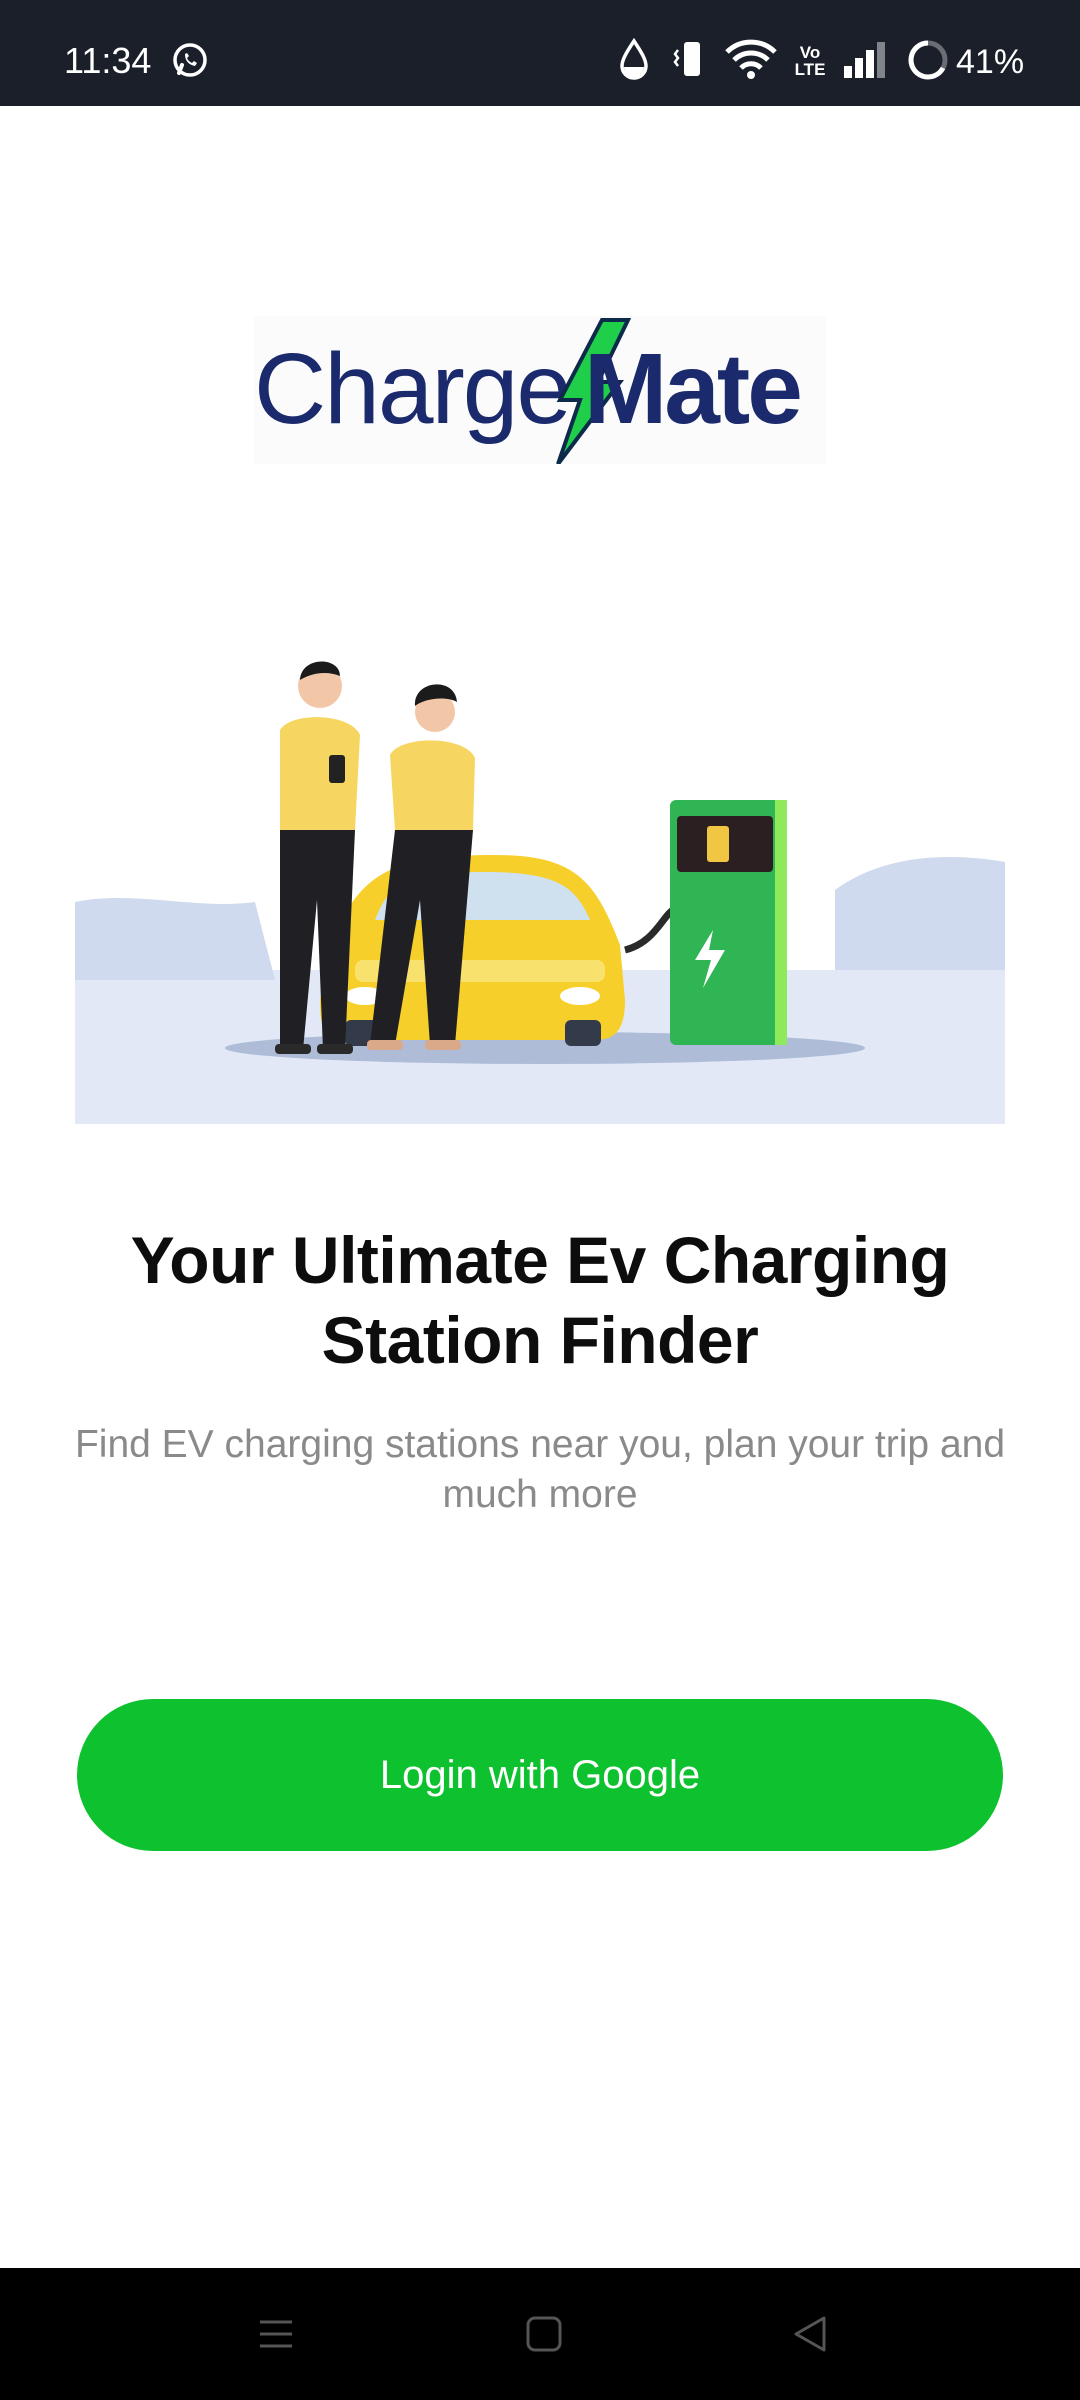  What do you see at coordinates (928, 60) in the screenshot?
I see `battery-ring-icon` at bounding box center [928, 60].